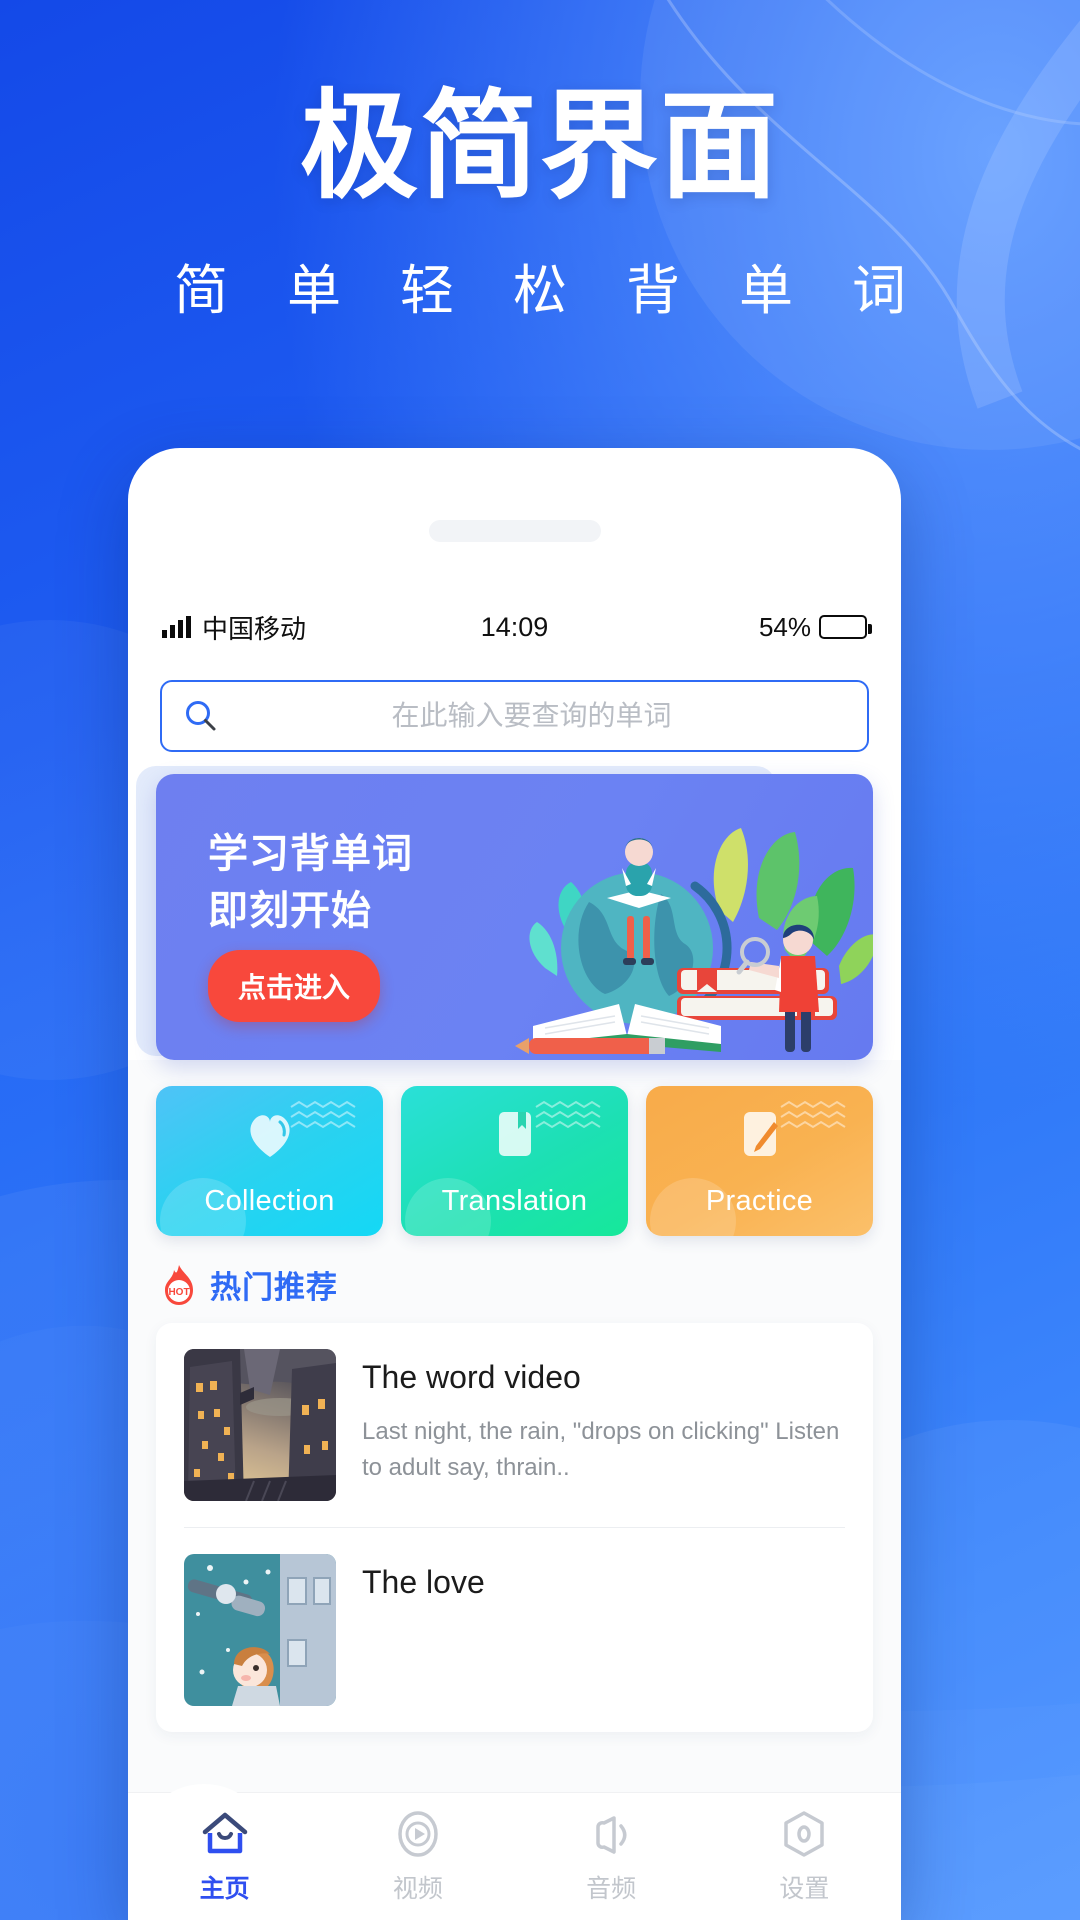  Describe the element at coordinates (760, 1134) in the screenshot. I see `pencil-note-icon` at that location.